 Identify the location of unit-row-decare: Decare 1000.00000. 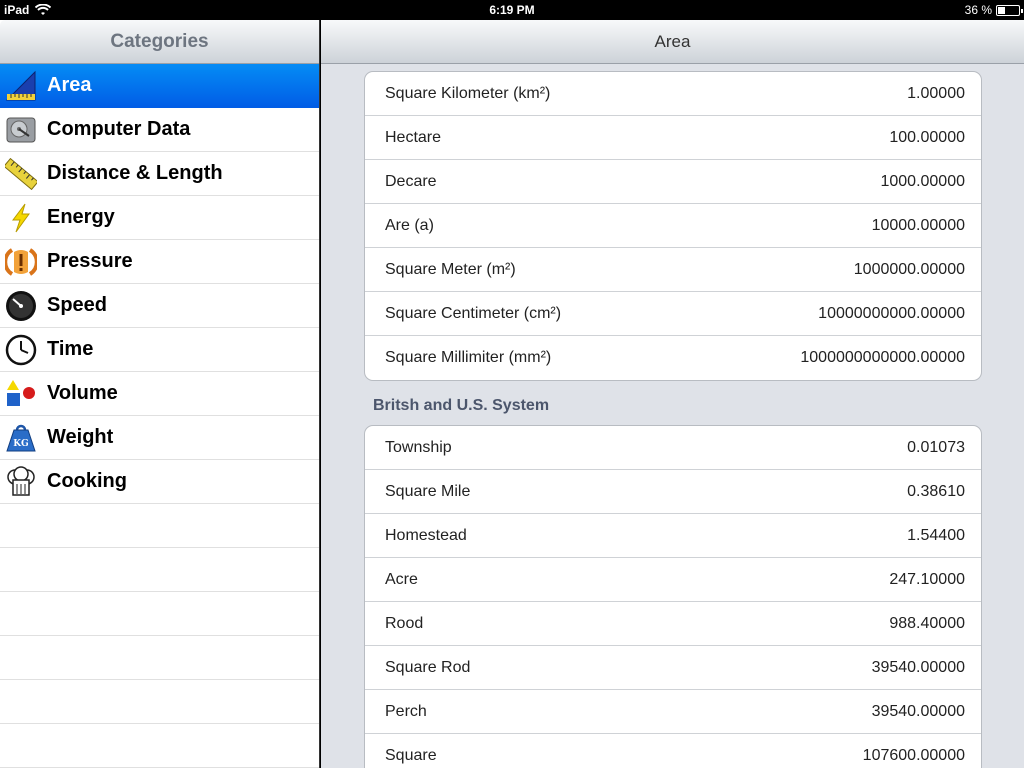
(673, 182).